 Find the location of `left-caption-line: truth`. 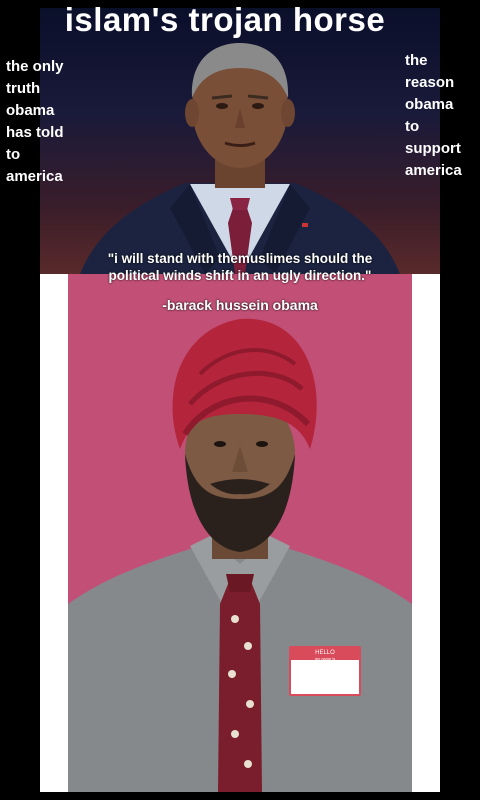

left-caption-line: truth is located at coordinates (23, 88).